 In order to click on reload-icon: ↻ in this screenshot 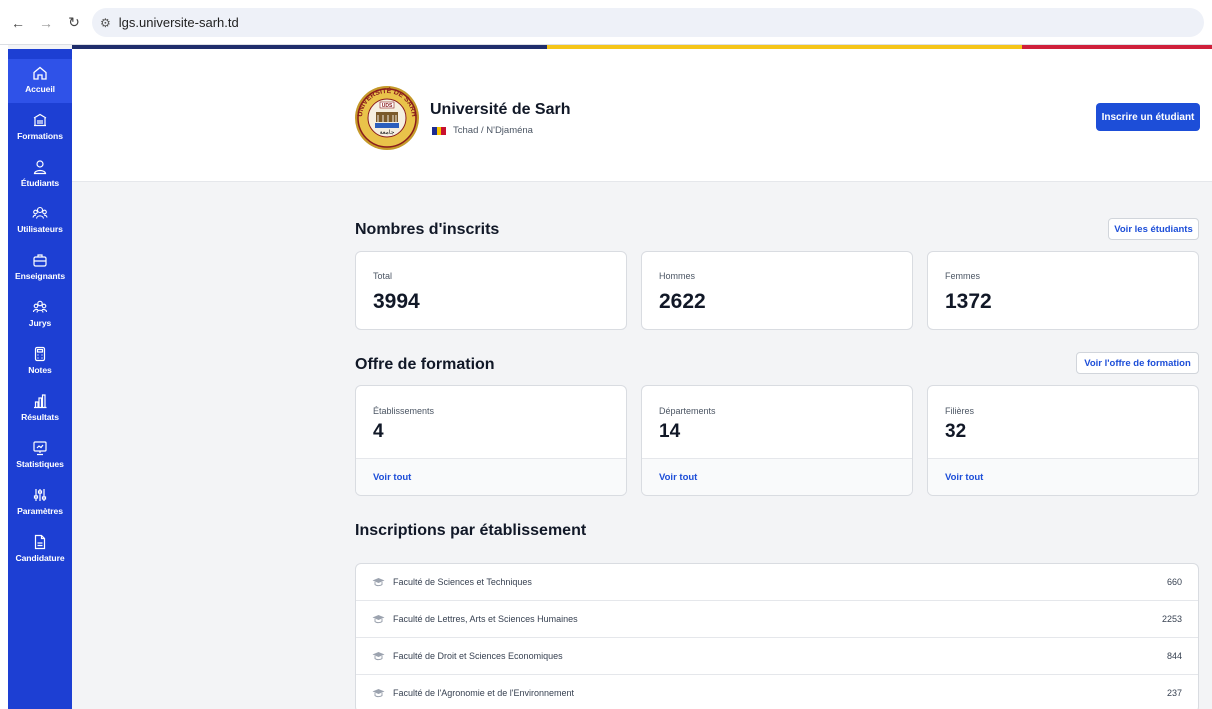, I will do `click(74, 22)`.